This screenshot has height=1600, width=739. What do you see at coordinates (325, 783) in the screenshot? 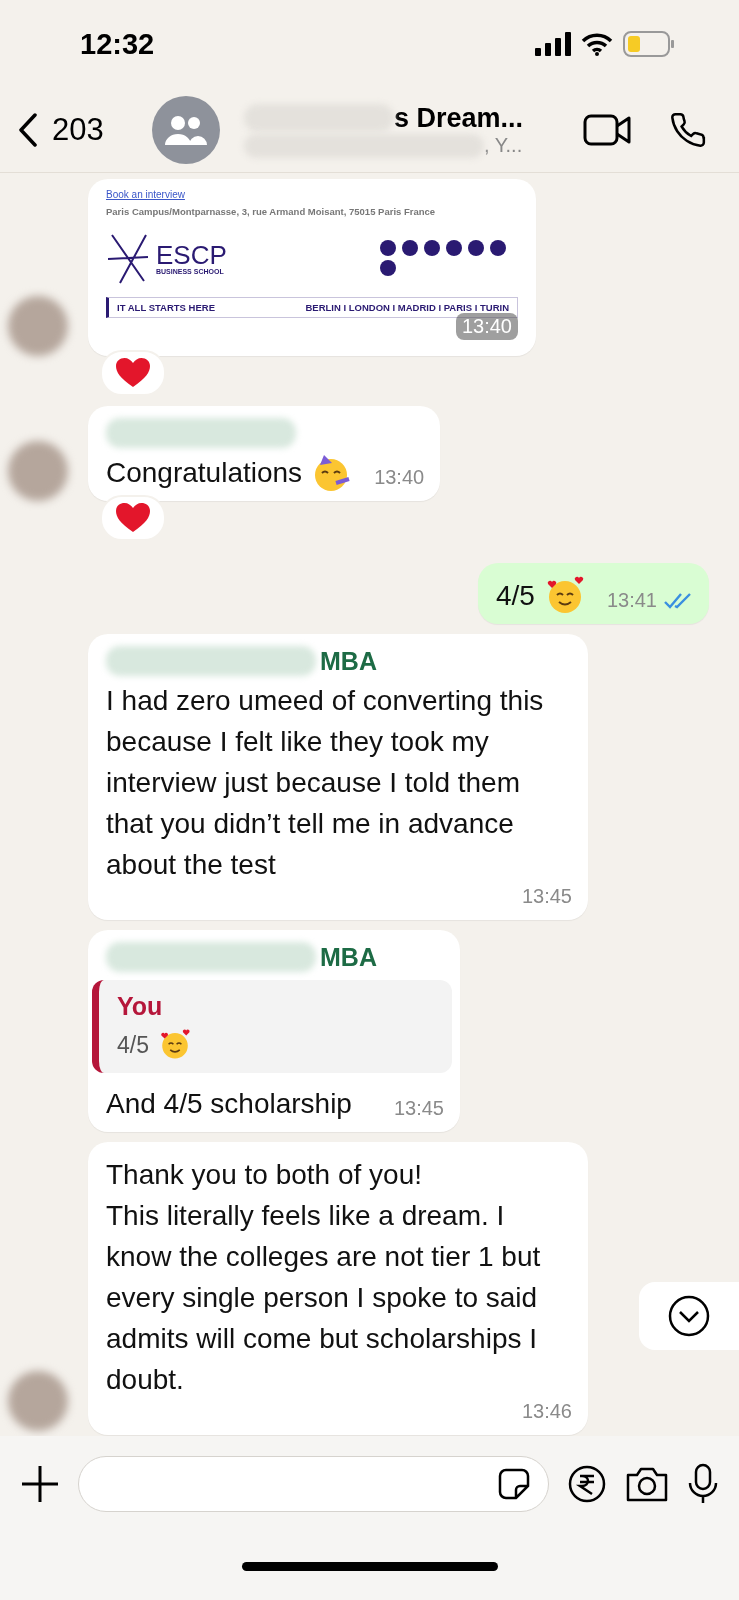
I see `message-text: I had zero umeed of converting this because I felt like they took my interview just because I told them that you didn’t tell me in advance about the test` at bounding box center [325, 783].